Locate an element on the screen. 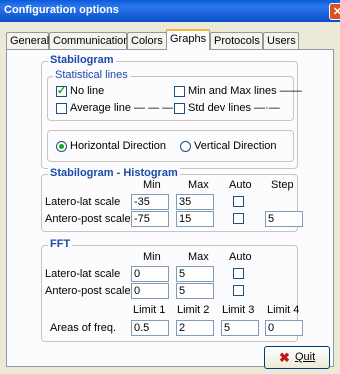 The height and width of the screenshot is (374, 340). fft-limit4-header: Limit 4 is located at coordinates (283, 310).